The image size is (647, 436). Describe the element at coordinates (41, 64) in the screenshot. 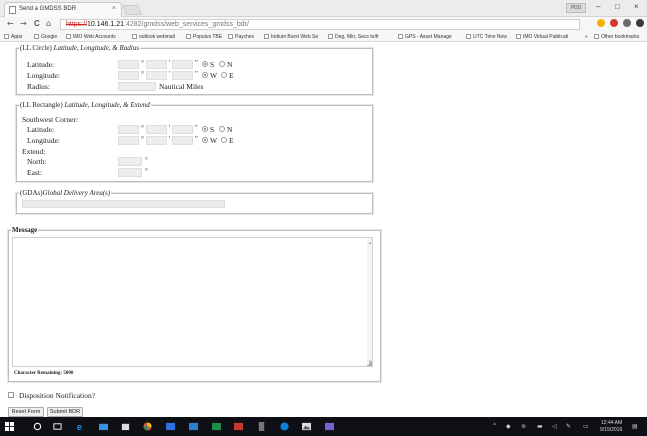

I see `circle-latitude-label: Latitude:` at that location.